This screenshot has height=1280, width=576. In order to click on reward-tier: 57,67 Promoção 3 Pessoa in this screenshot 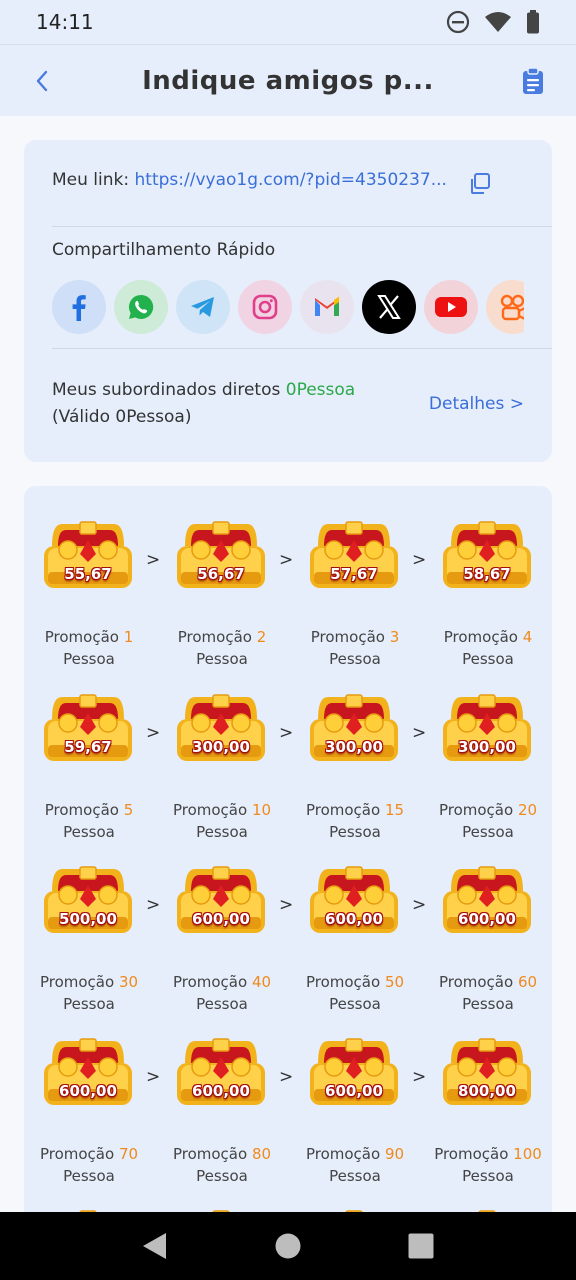, I will do `click(355, 584)`.